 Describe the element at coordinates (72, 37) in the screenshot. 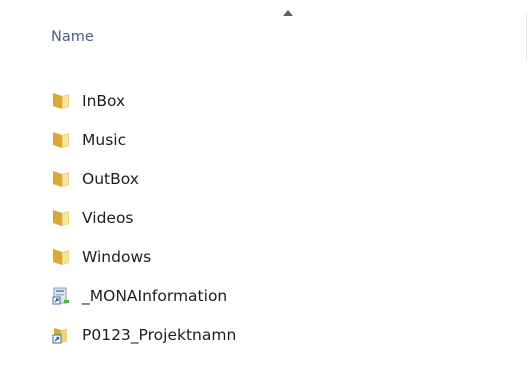

I see `column-header-label: Name` at that location.